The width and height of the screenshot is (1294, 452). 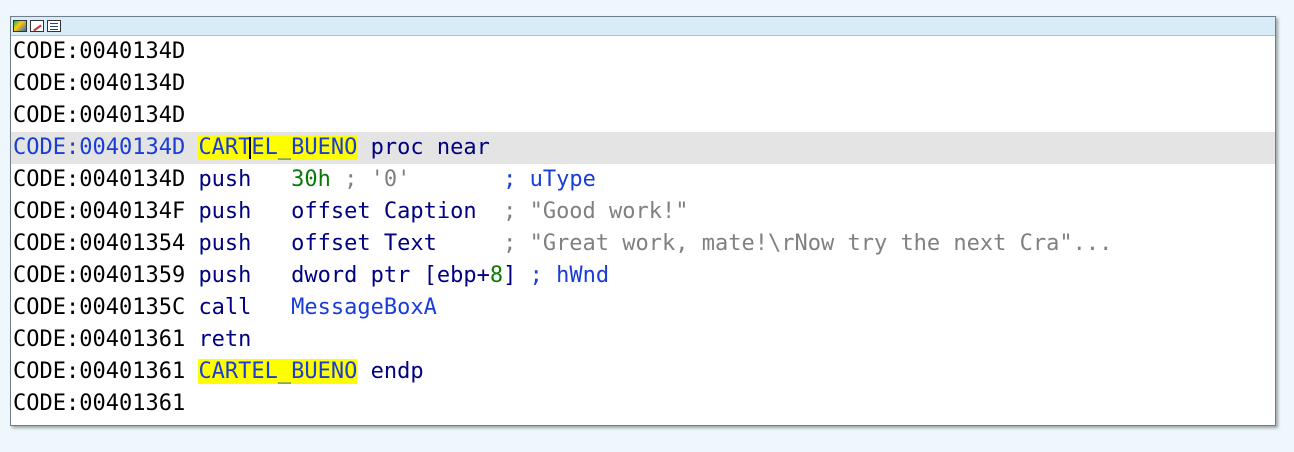 I want to click on proc-directive: endp, so click(x=397, y=371).